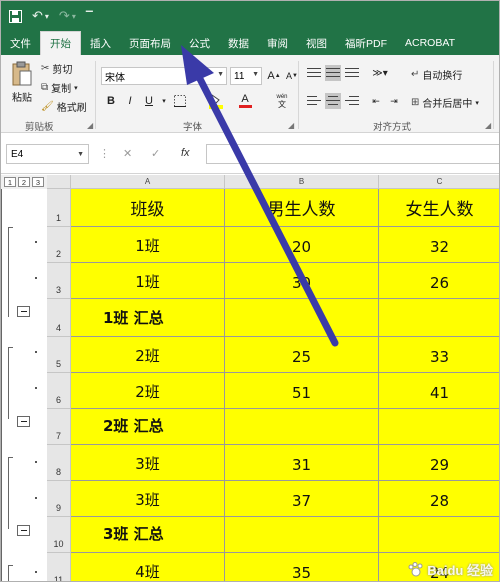 This screenshot has width=500, height=582. Describe the element at coordinates (376, 101) in the screenshot. I see `decrease-indent-icon: ⇤` at that location.